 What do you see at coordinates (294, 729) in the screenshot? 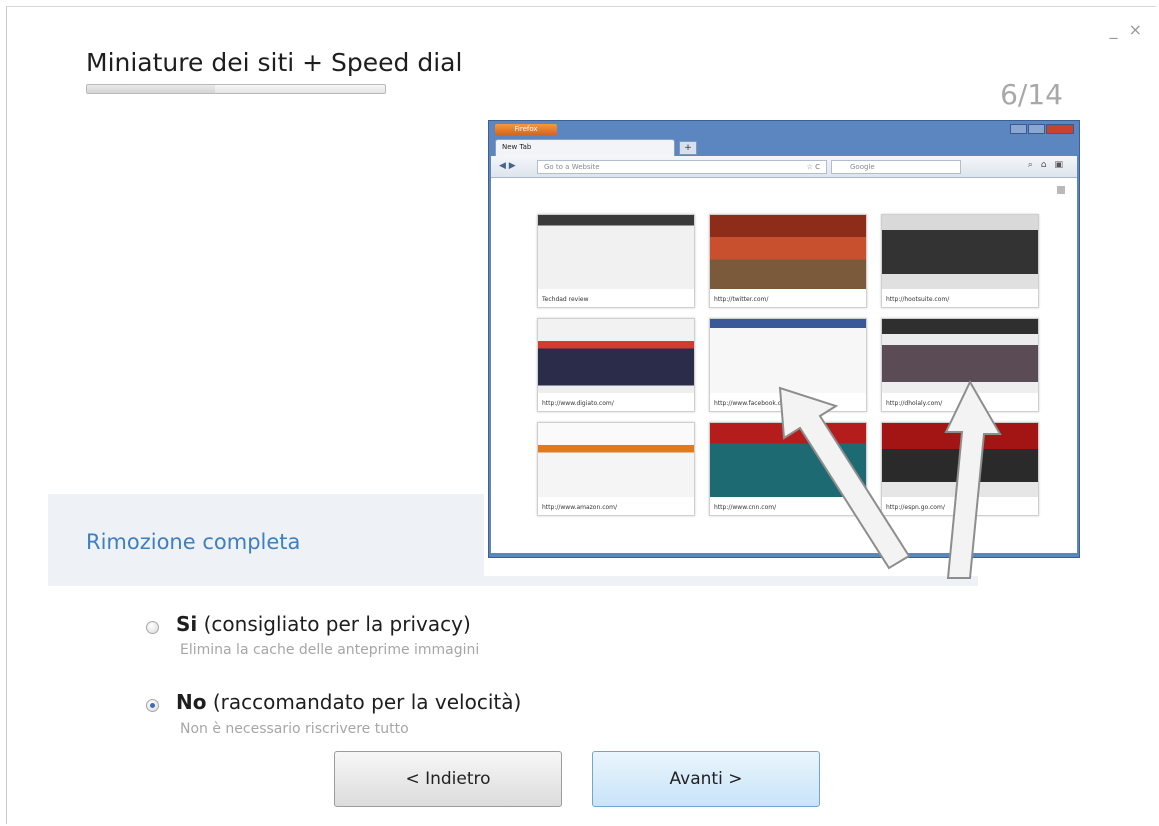
I see `option-no-description: Non è necessario riscrivere tutto` at bounding box center [294, 729].